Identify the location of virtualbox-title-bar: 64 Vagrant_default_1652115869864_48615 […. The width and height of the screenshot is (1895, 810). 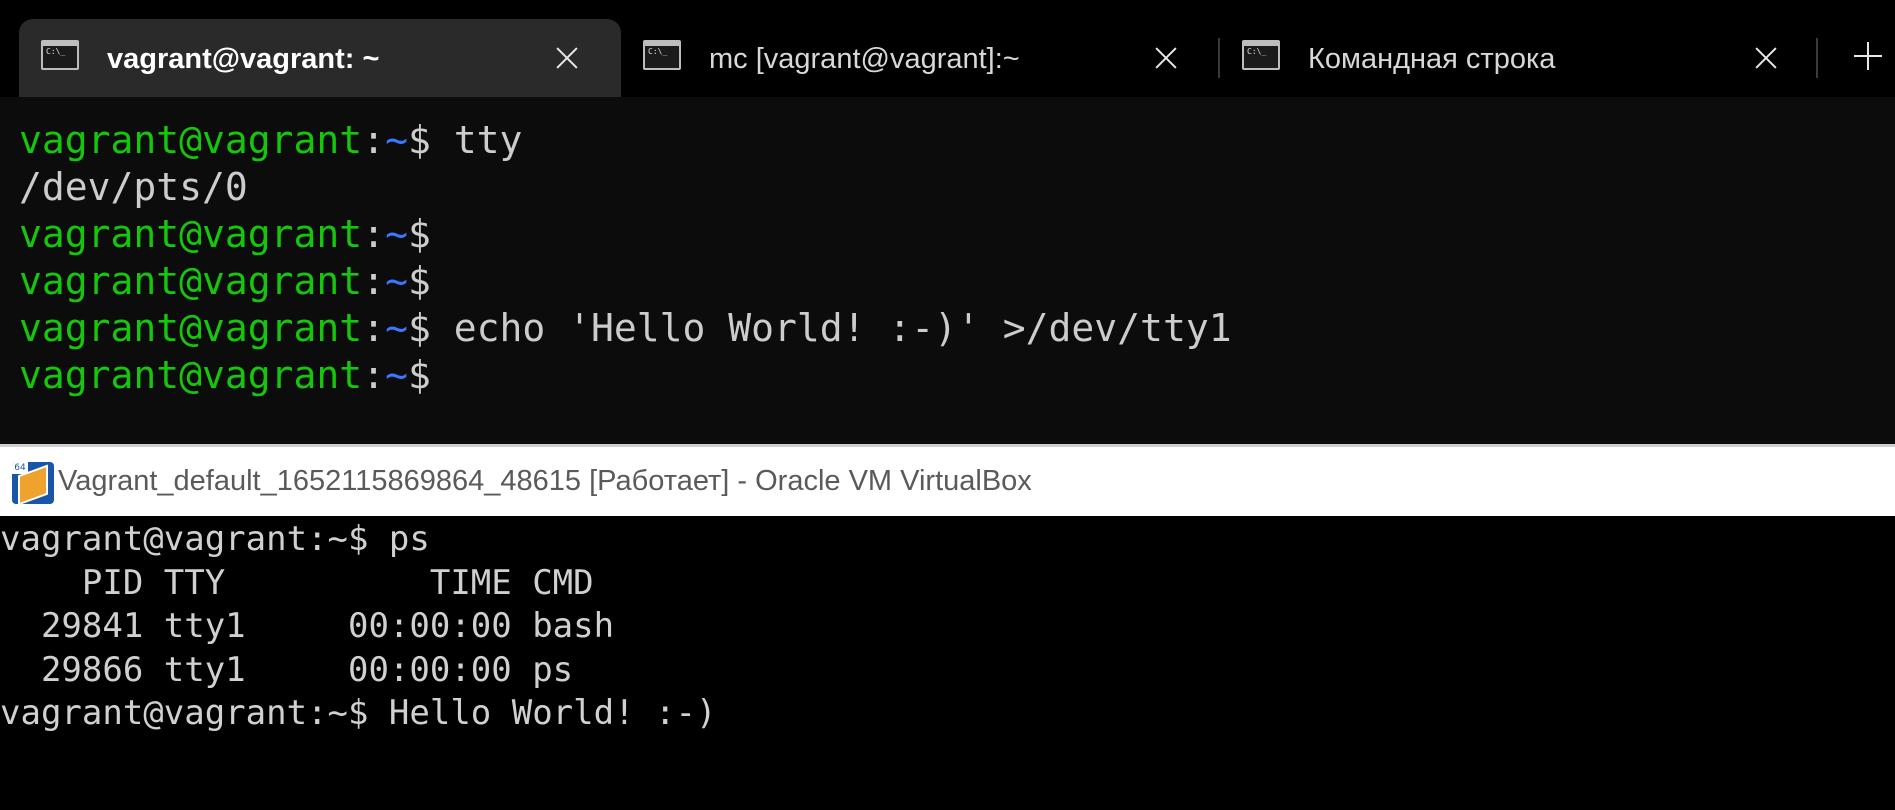
(947, 480).